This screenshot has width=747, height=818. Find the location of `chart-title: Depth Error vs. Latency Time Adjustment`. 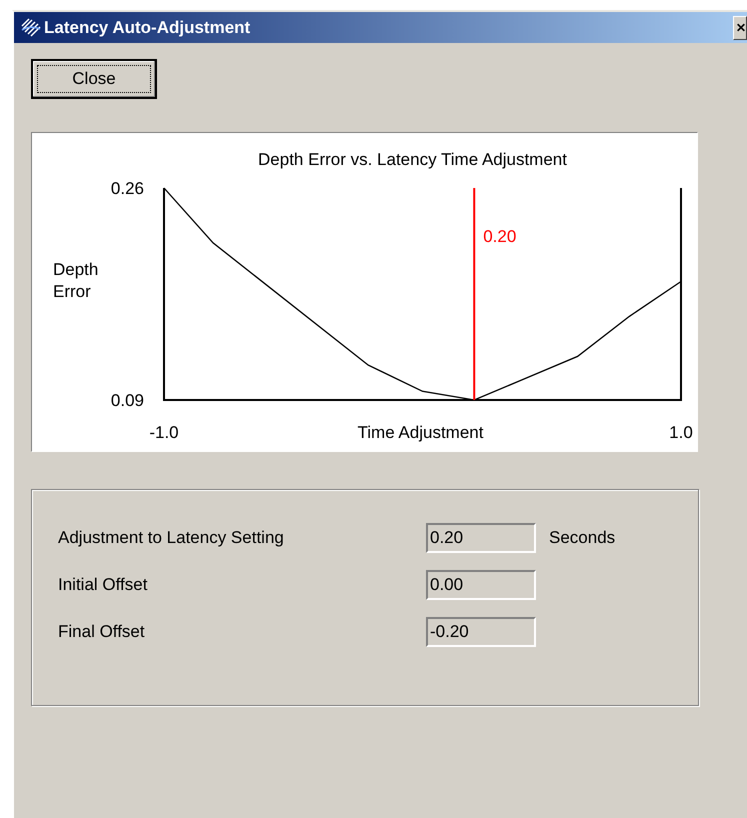

chart-title: Depth Error vs. Latency Time Adjustment is located at coordinates (412, 159).